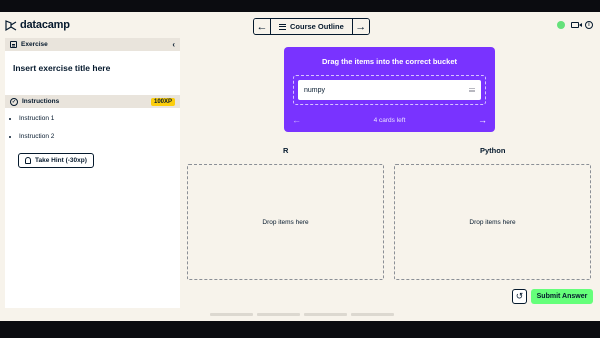 The height and width of the screenshot is (338, 600). What do you see at coordinates (28, 160) in the screenshot?
I see `lightbulb-icon` at bounding box center [28, 160].